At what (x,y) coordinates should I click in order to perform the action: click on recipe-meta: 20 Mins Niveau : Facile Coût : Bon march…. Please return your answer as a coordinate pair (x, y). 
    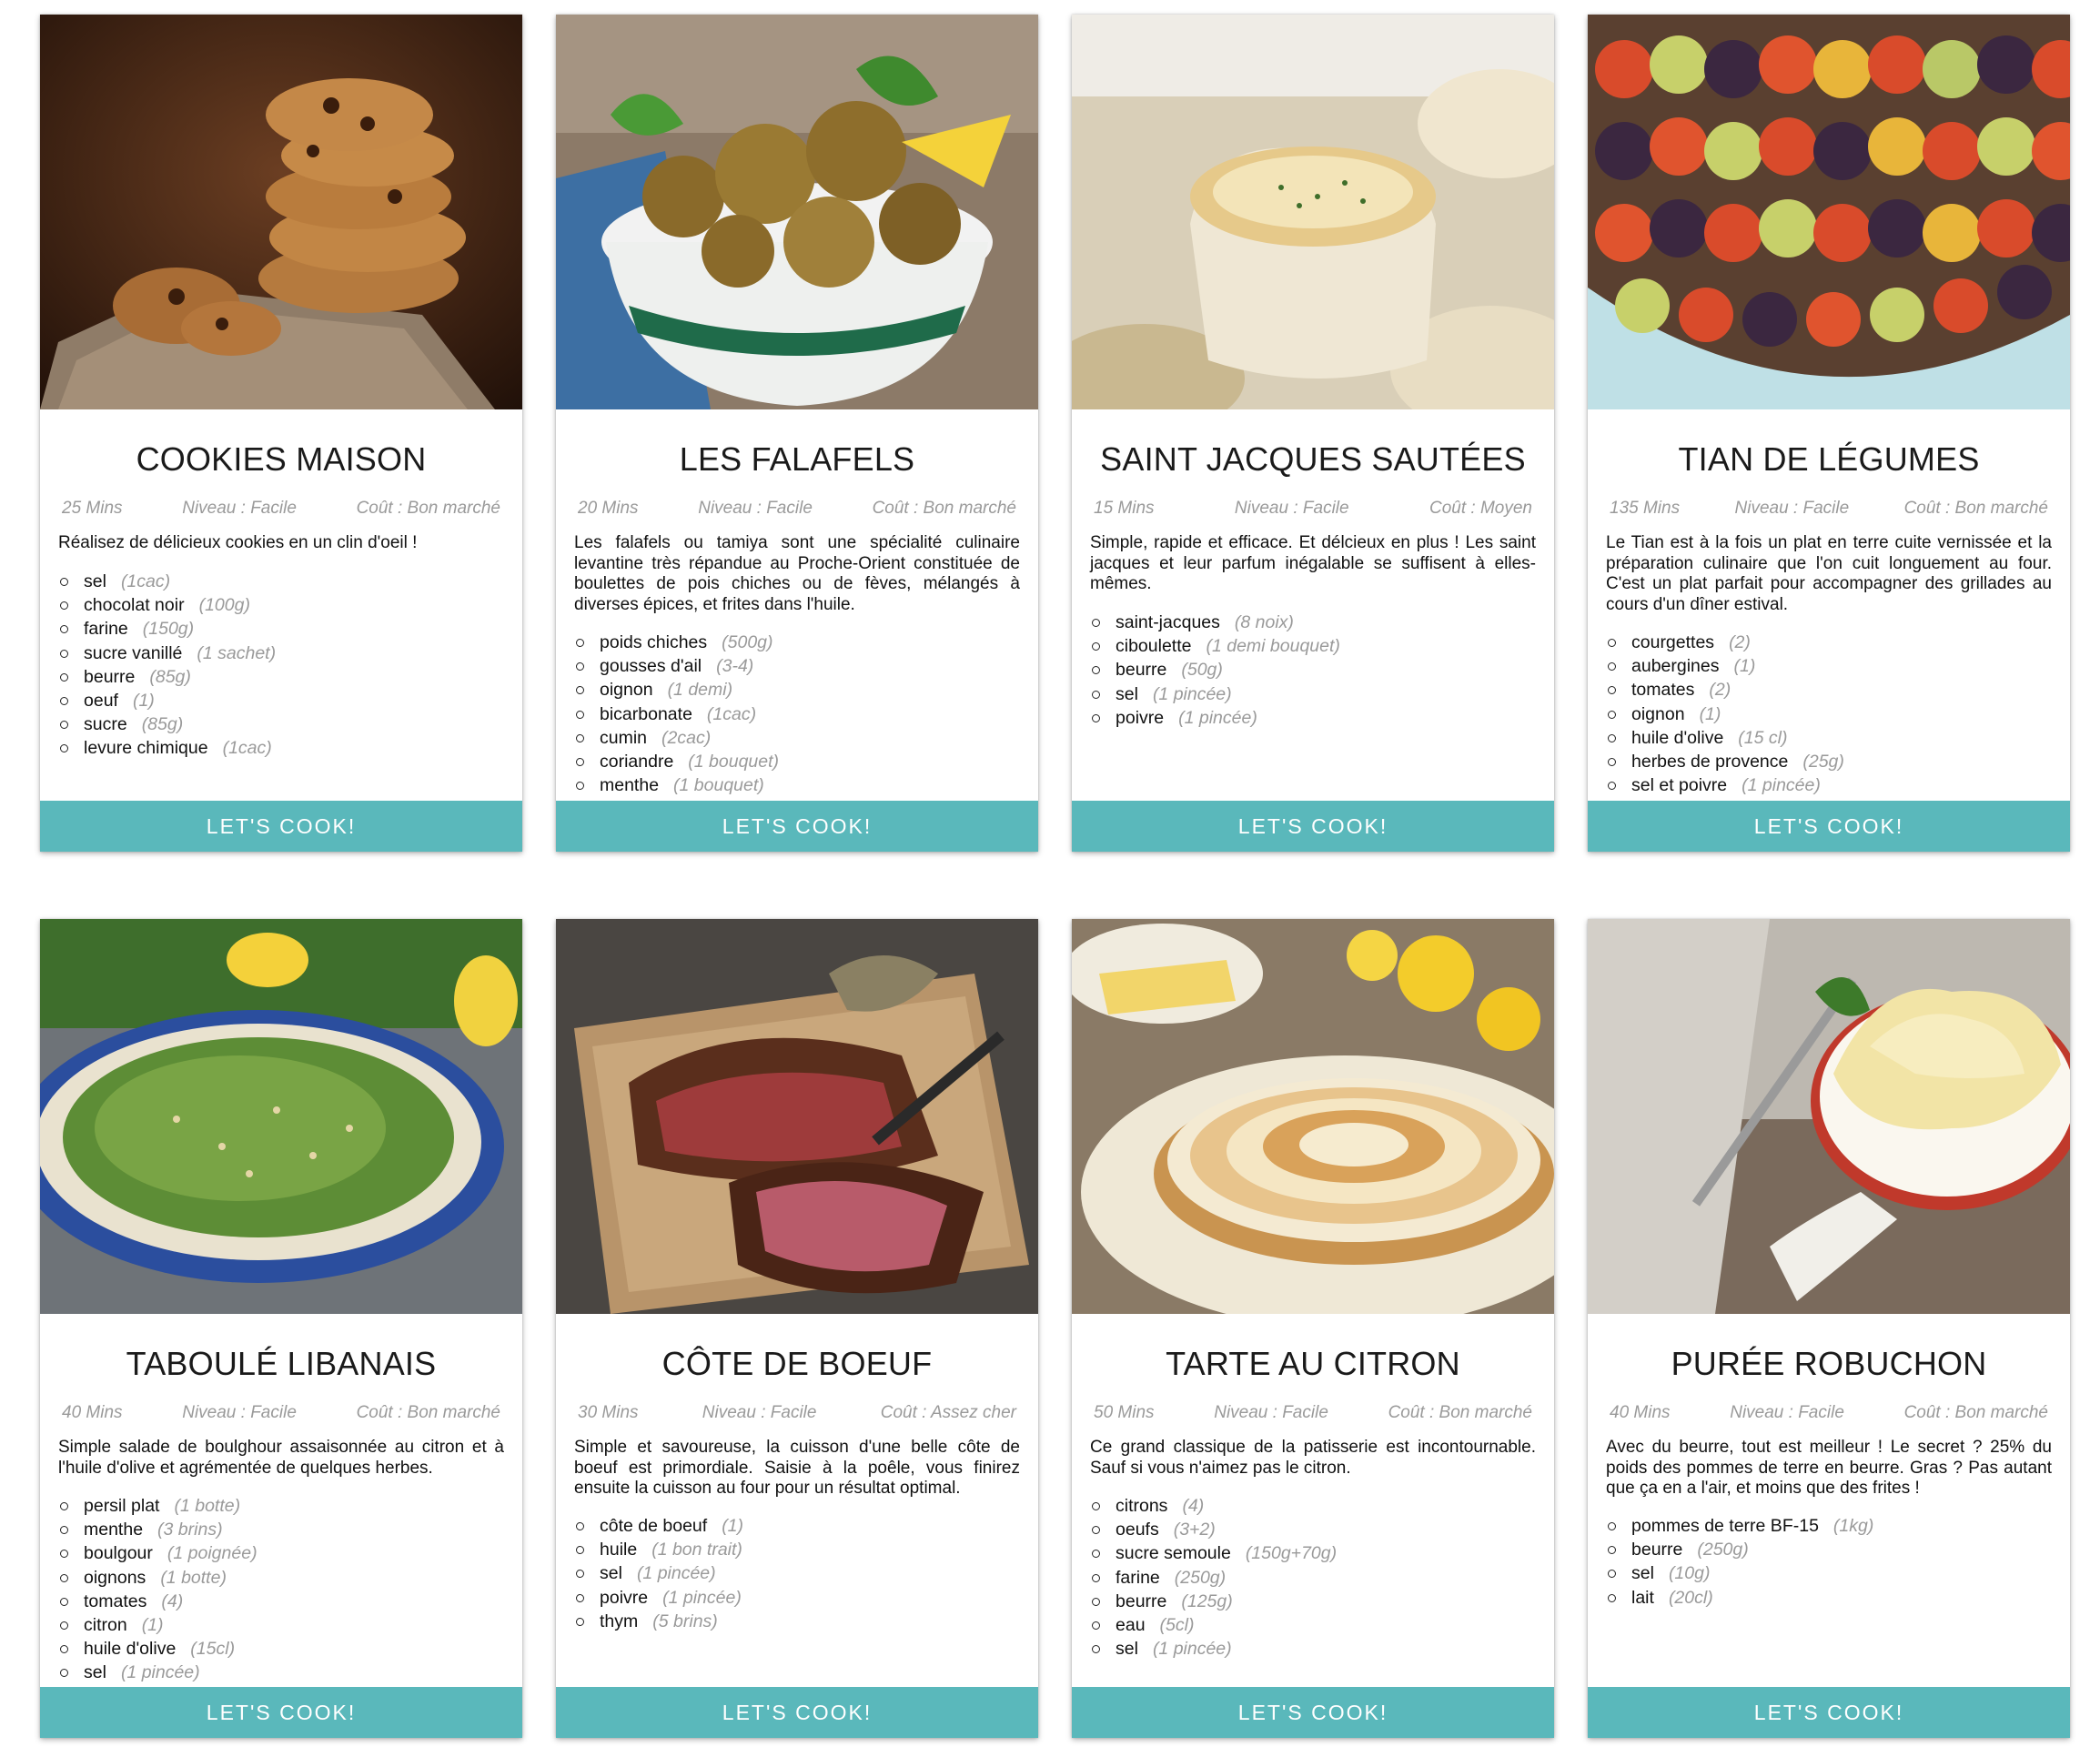
    Looking at the image, I should click on (797, 509).